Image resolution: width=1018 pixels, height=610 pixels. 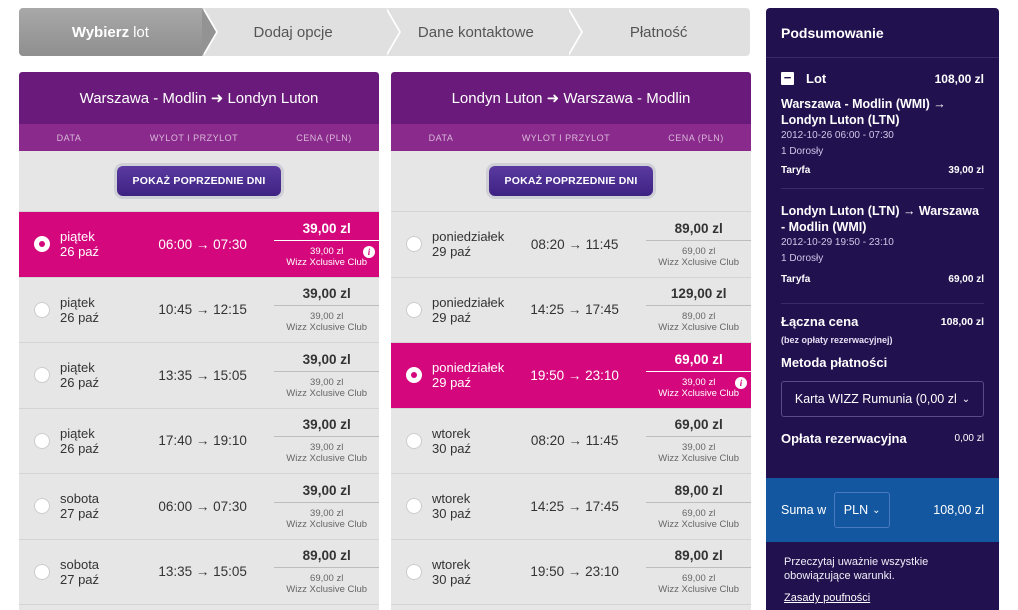 I want to click on col-date: DATA, so click(x=69, y=137).